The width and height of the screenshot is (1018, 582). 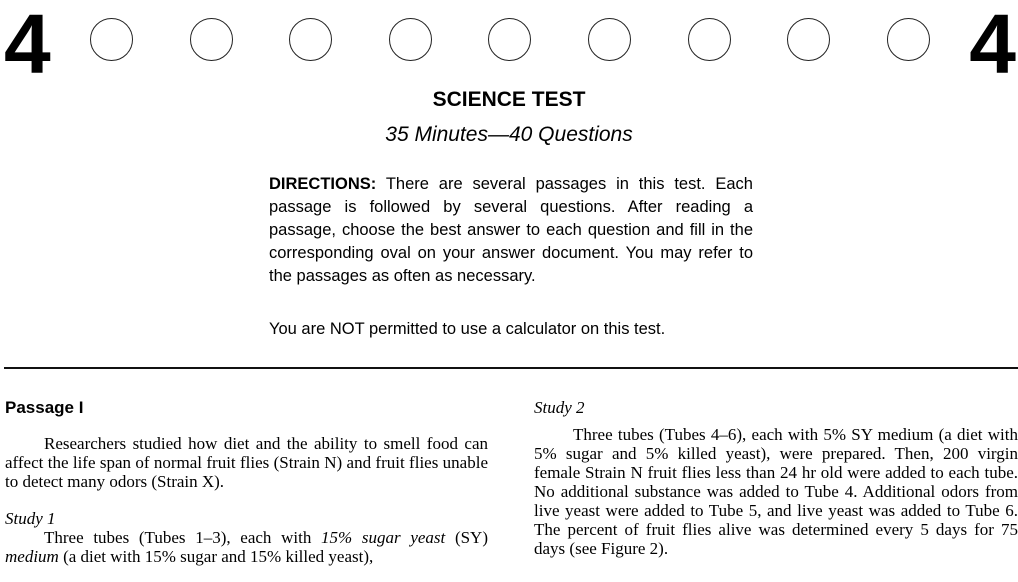 I want to click on passage-title: Passage I, so click(x=44, y=407).